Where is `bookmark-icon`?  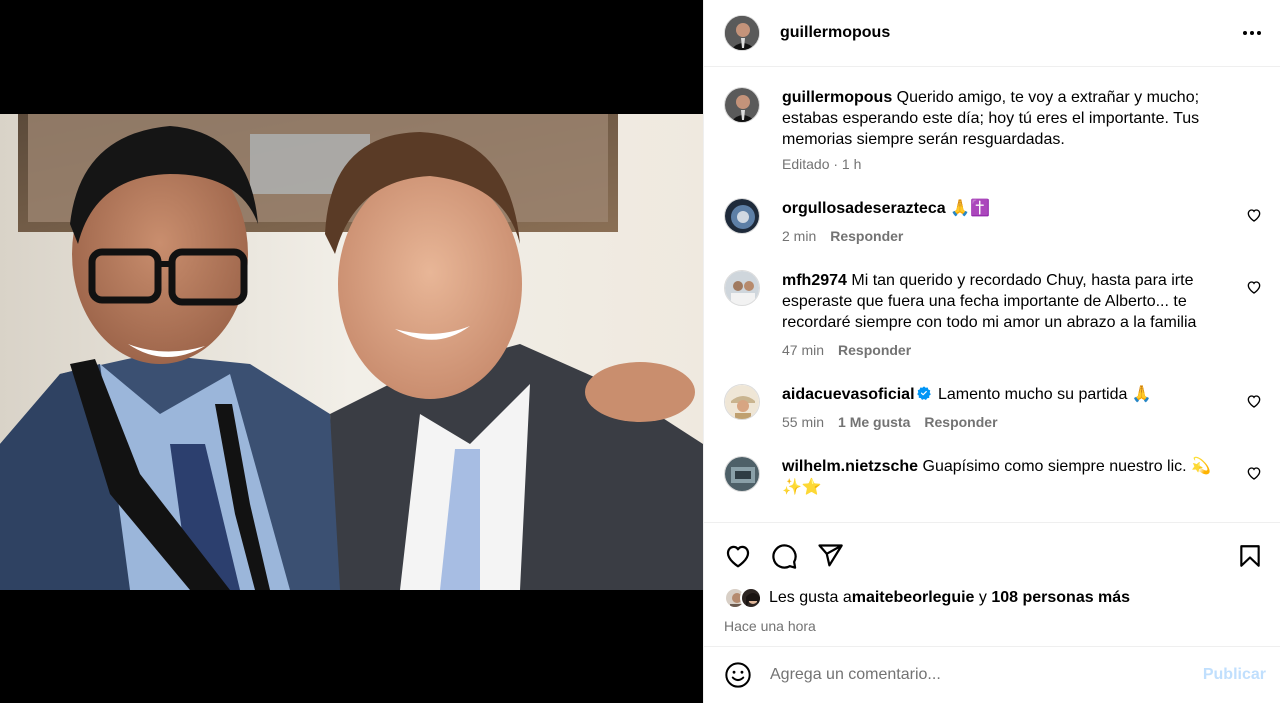
bookmark-icon is located at coordinates (1250, 556).